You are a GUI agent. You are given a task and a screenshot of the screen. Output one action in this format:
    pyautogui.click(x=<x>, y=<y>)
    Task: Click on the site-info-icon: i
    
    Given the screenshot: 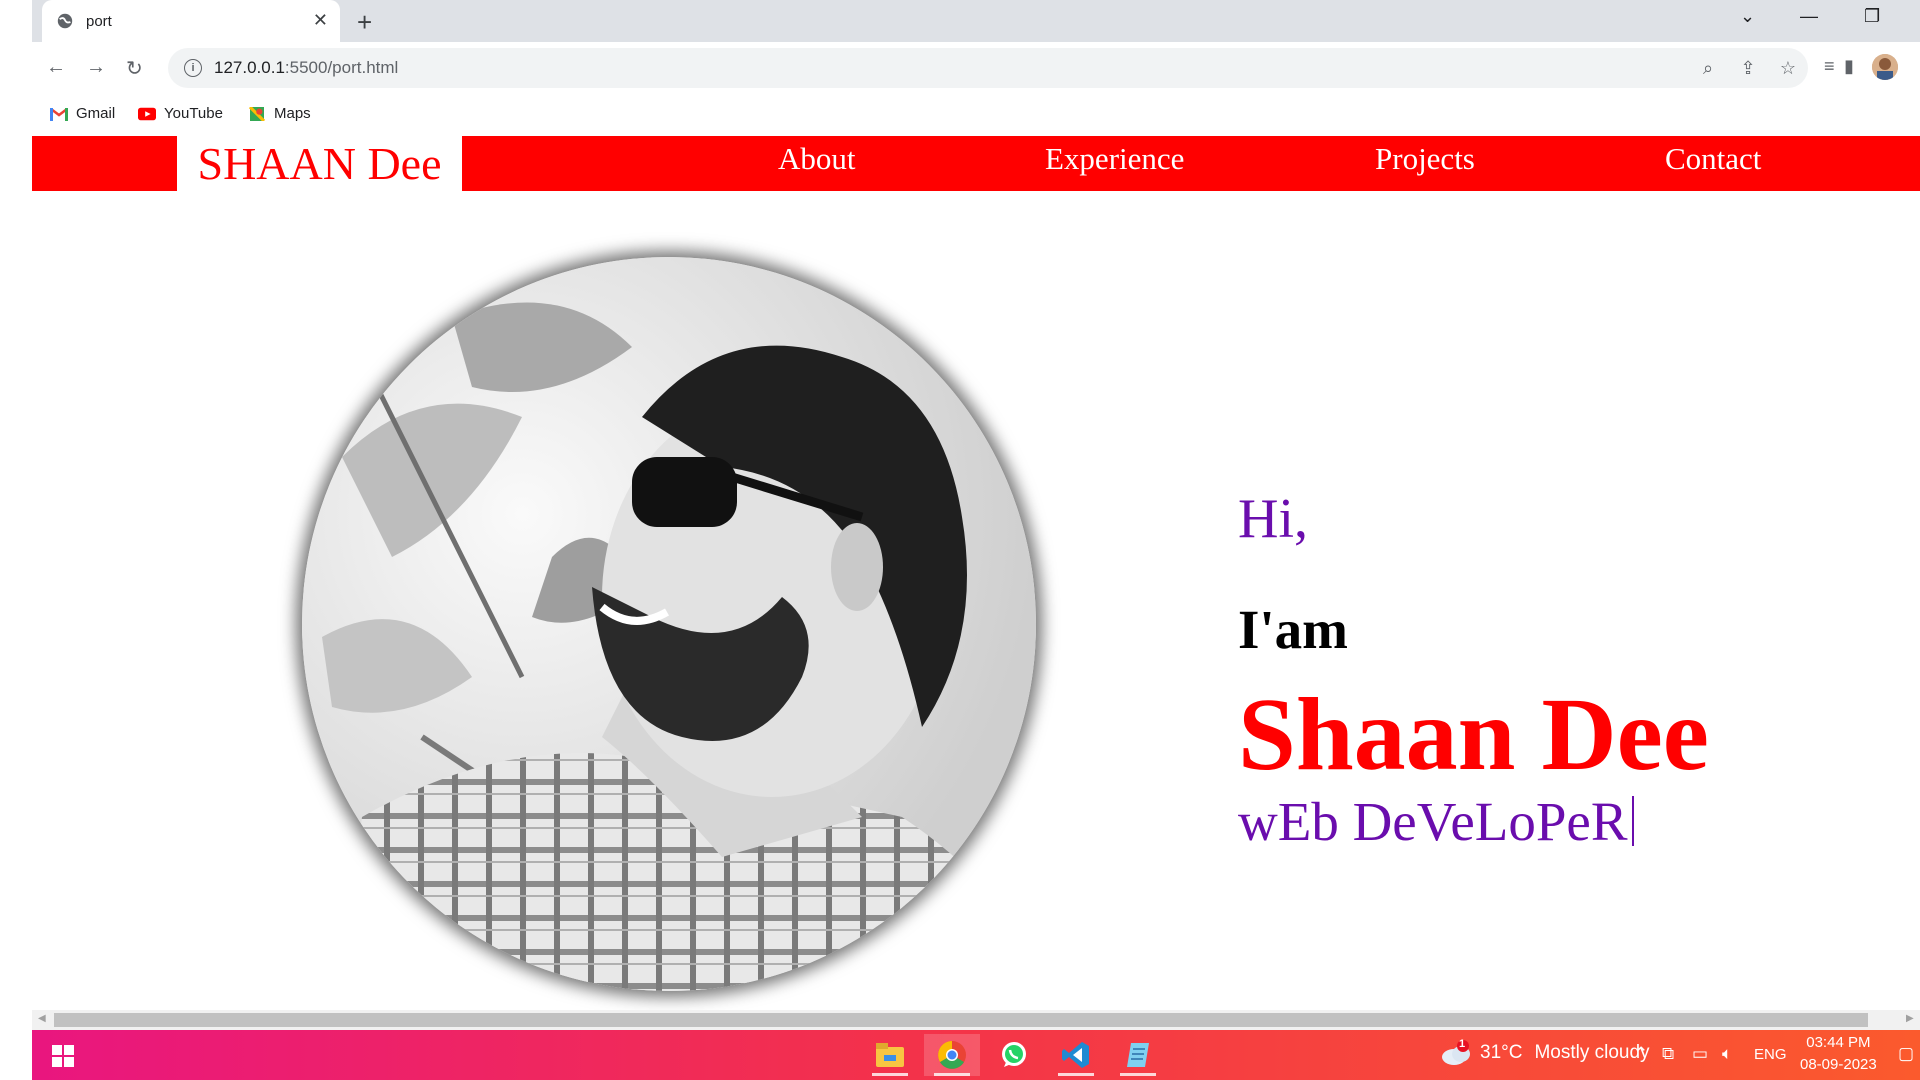 What is the action you would take?
    pyautogui.click(x=193, y=68)
    